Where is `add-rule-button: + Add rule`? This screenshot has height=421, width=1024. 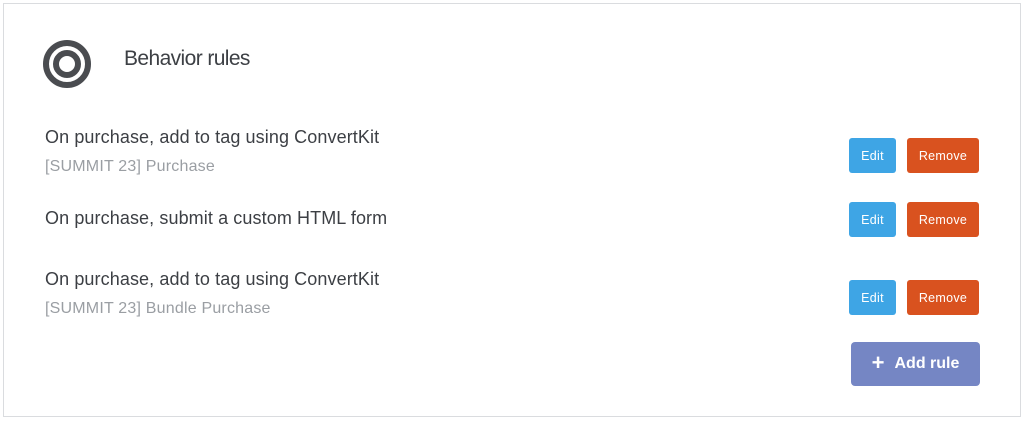 add-rule-button: + Add rule is located at coordinates (915, 364).